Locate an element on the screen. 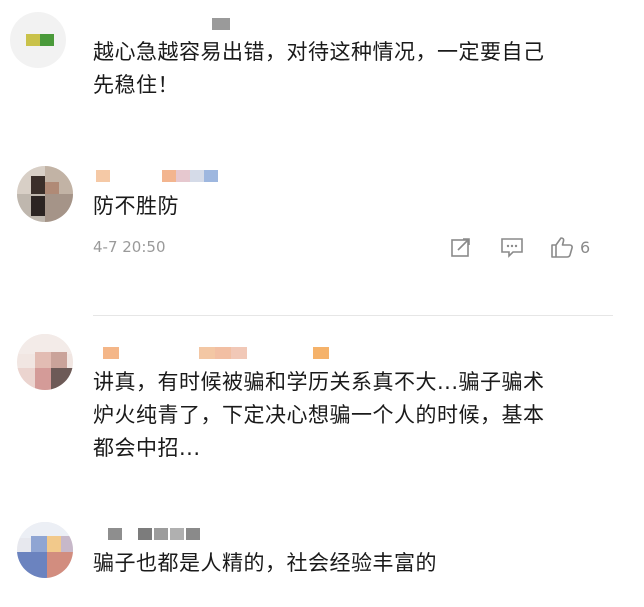 The width and height of the screenshot is (644, 607). comment-text-line: 骗子也都是人精的，社会经验丰富的 is located at coordinates (265, 563).